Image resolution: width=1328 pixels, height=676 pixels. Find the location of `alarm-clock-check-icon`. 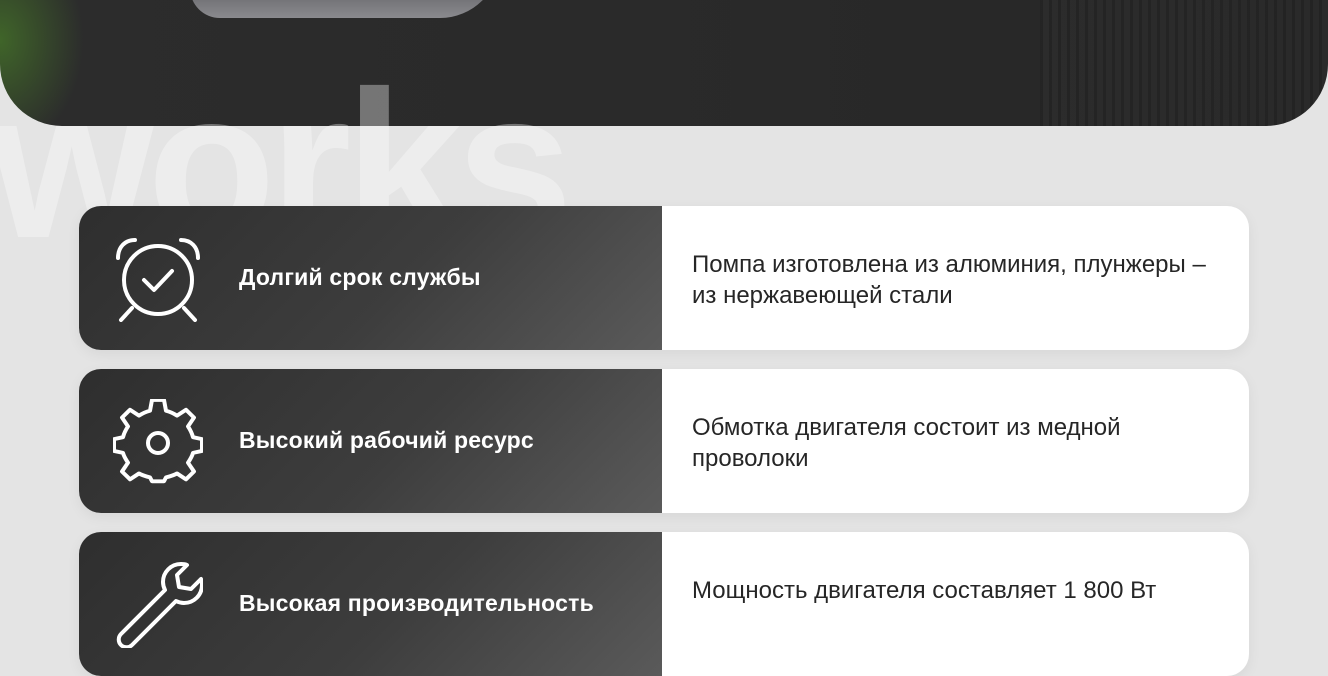

alarm-clock-check-icon is located at coordinates (158, 279).